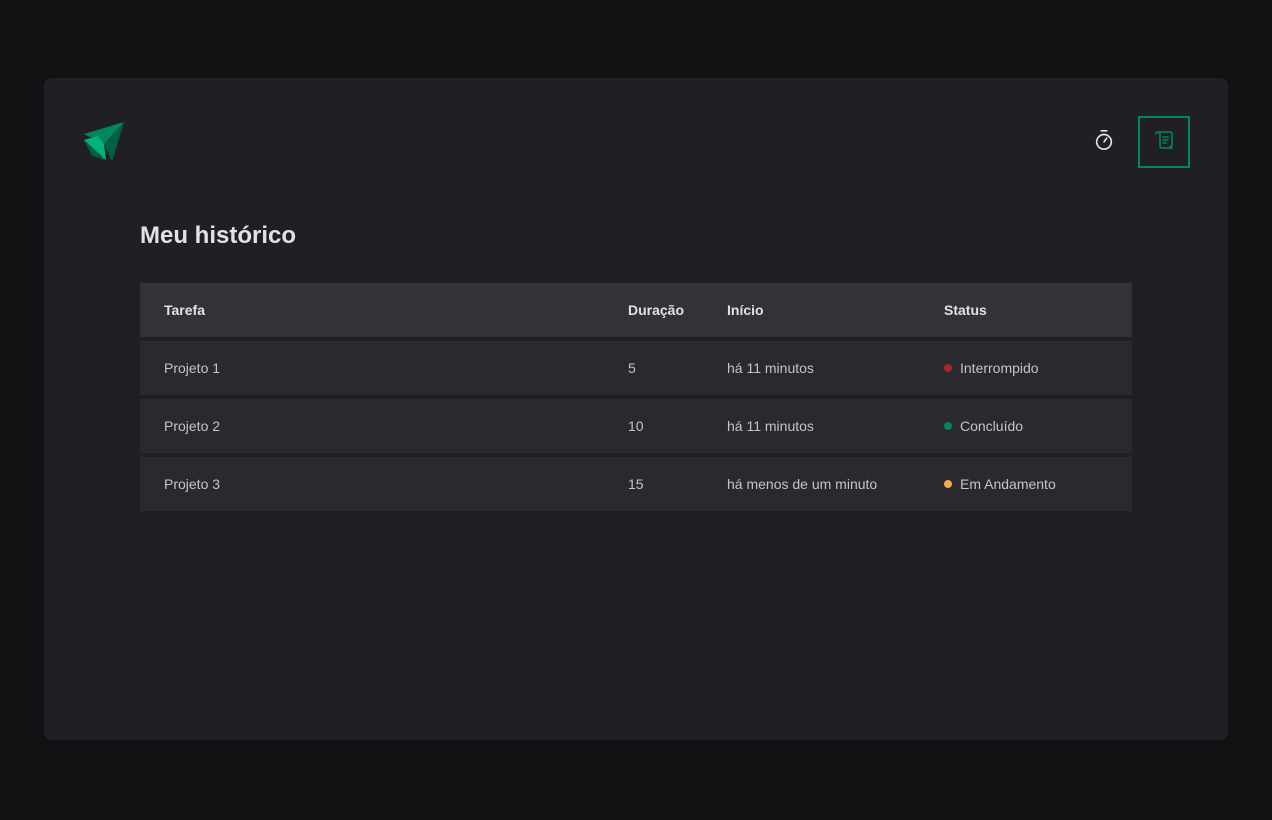  What do you see at coordinates (999, 368) in the screenshot?
I see `status-label: Interrompido` at bounding box center [999, 368].